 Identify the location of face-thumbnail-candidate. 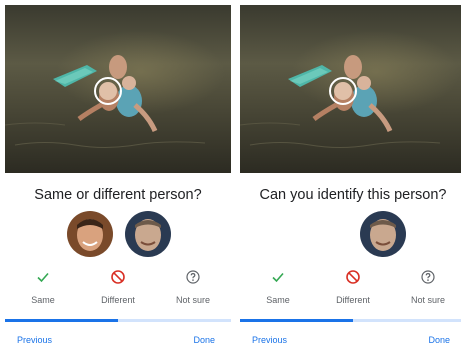
(90, 234).